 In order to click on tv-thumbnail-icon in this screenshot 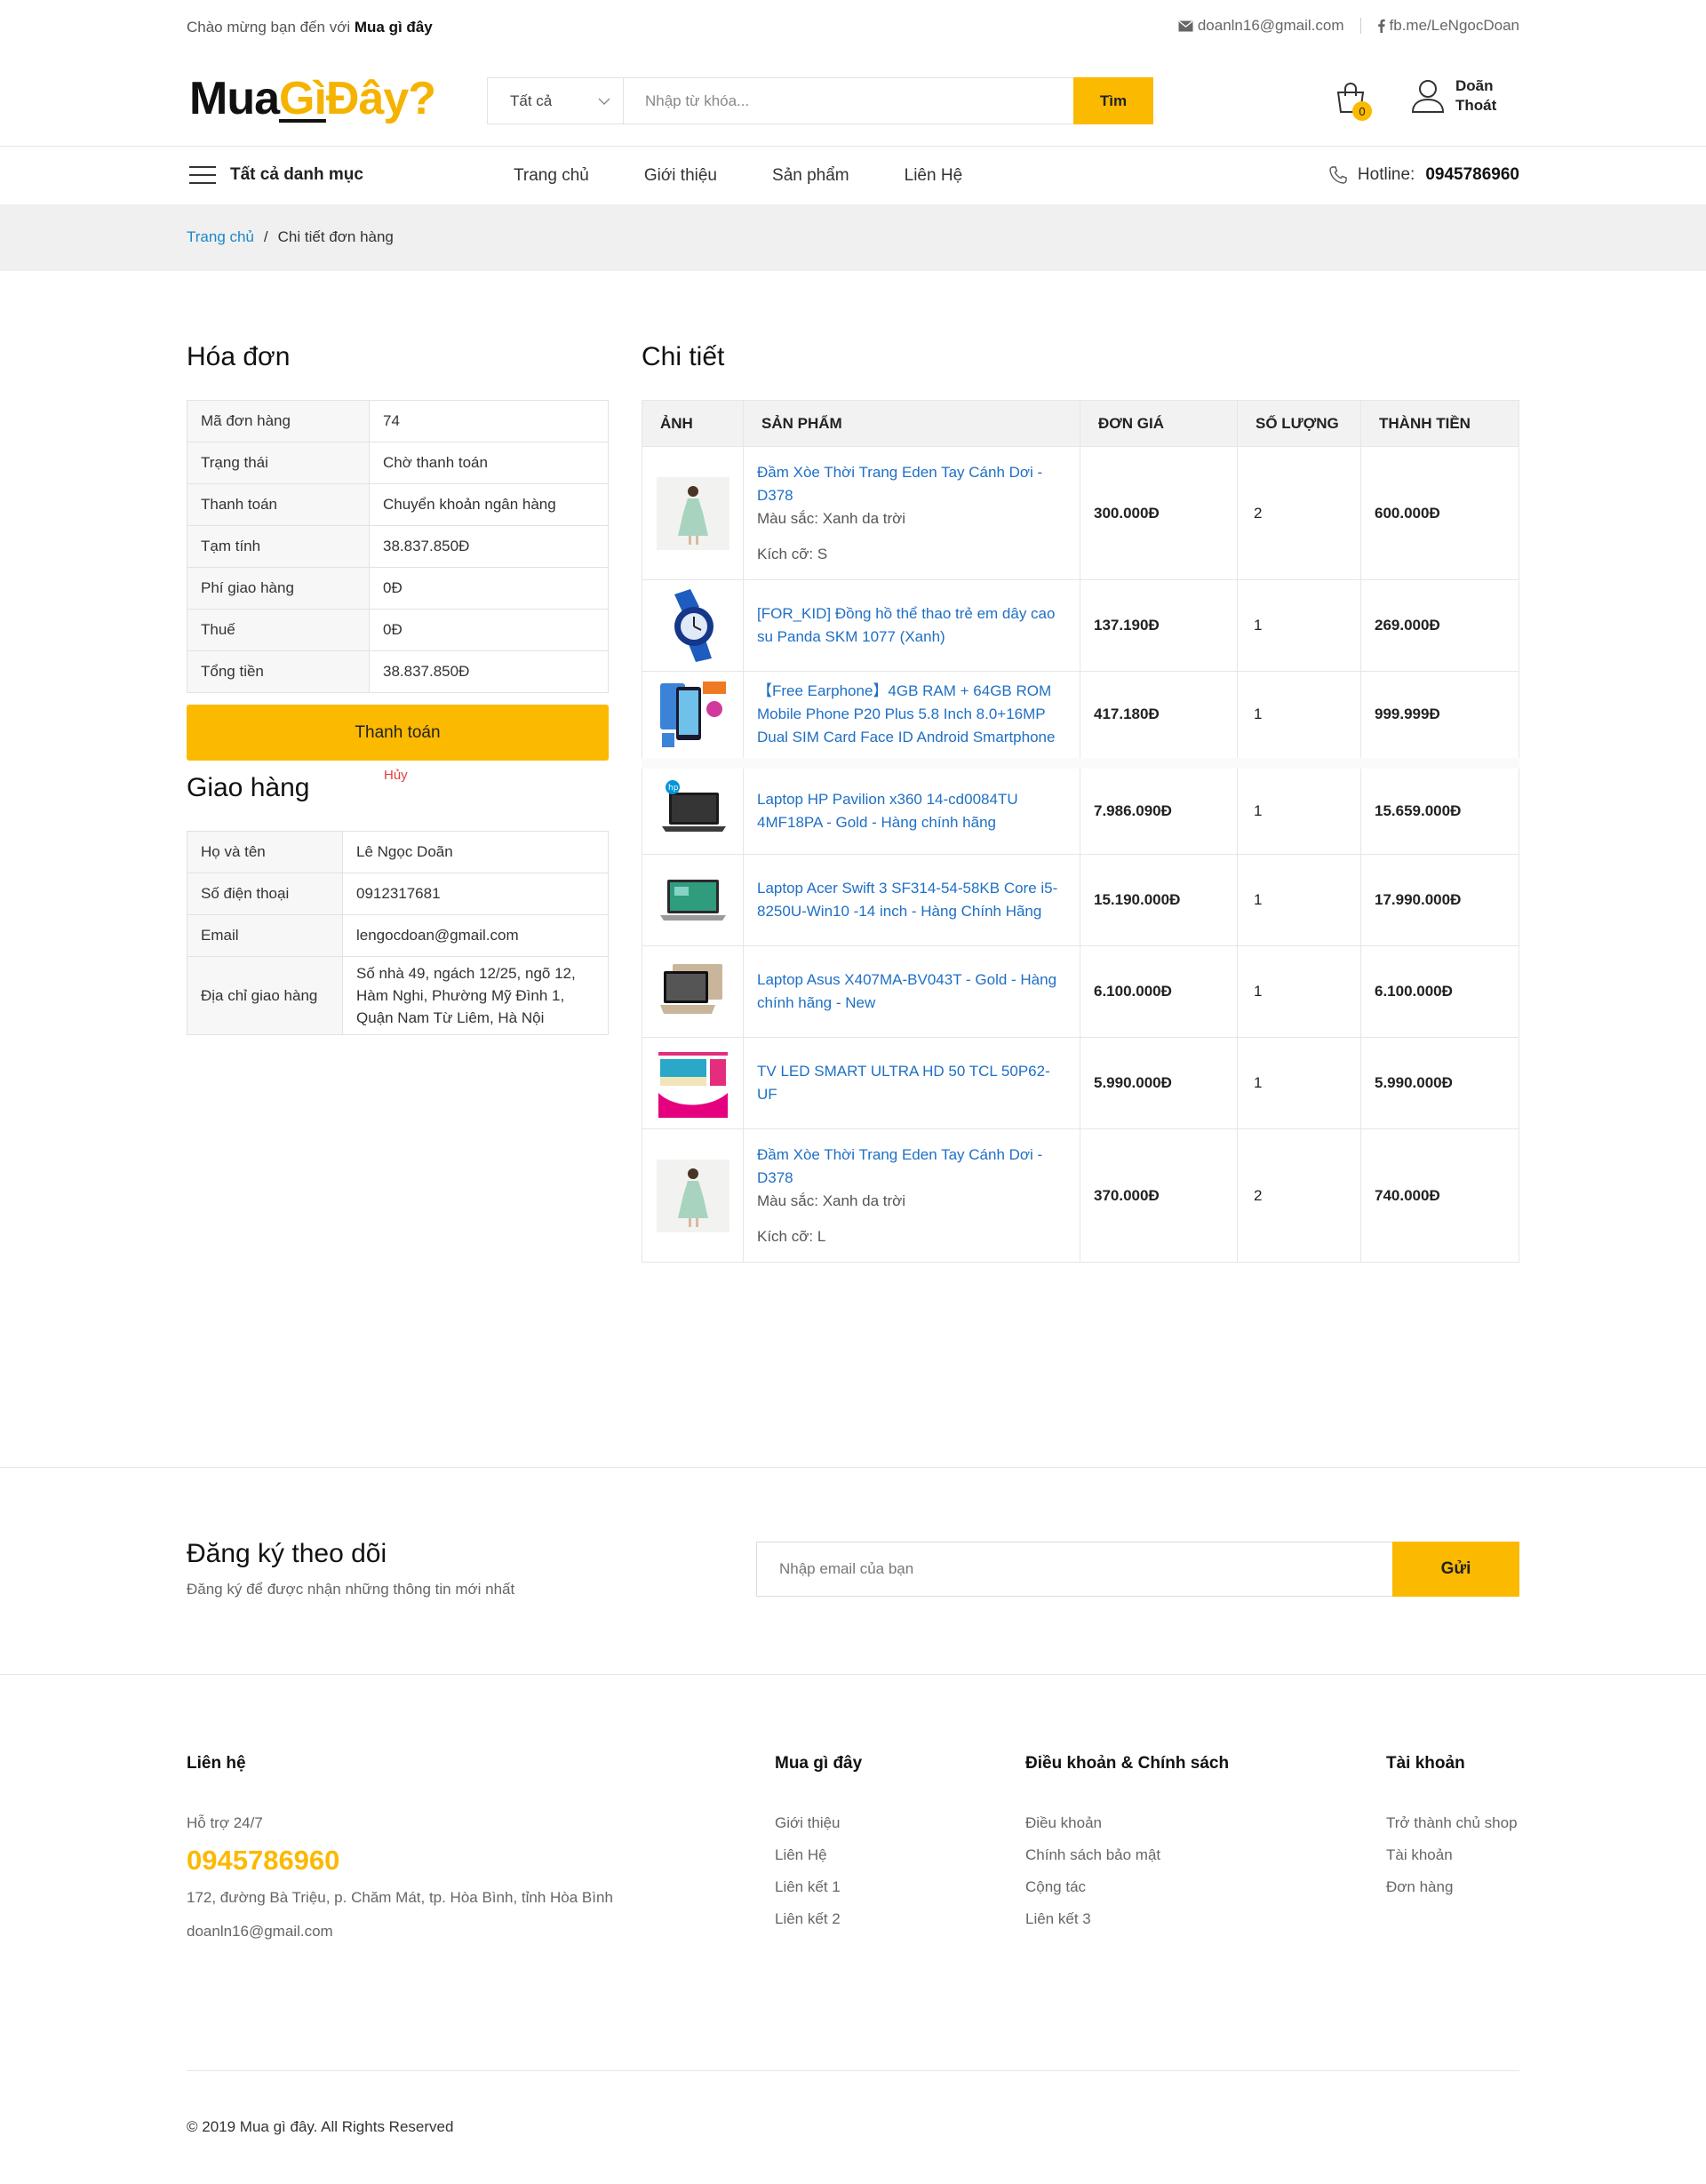, I will do `click(692, 1083)`.